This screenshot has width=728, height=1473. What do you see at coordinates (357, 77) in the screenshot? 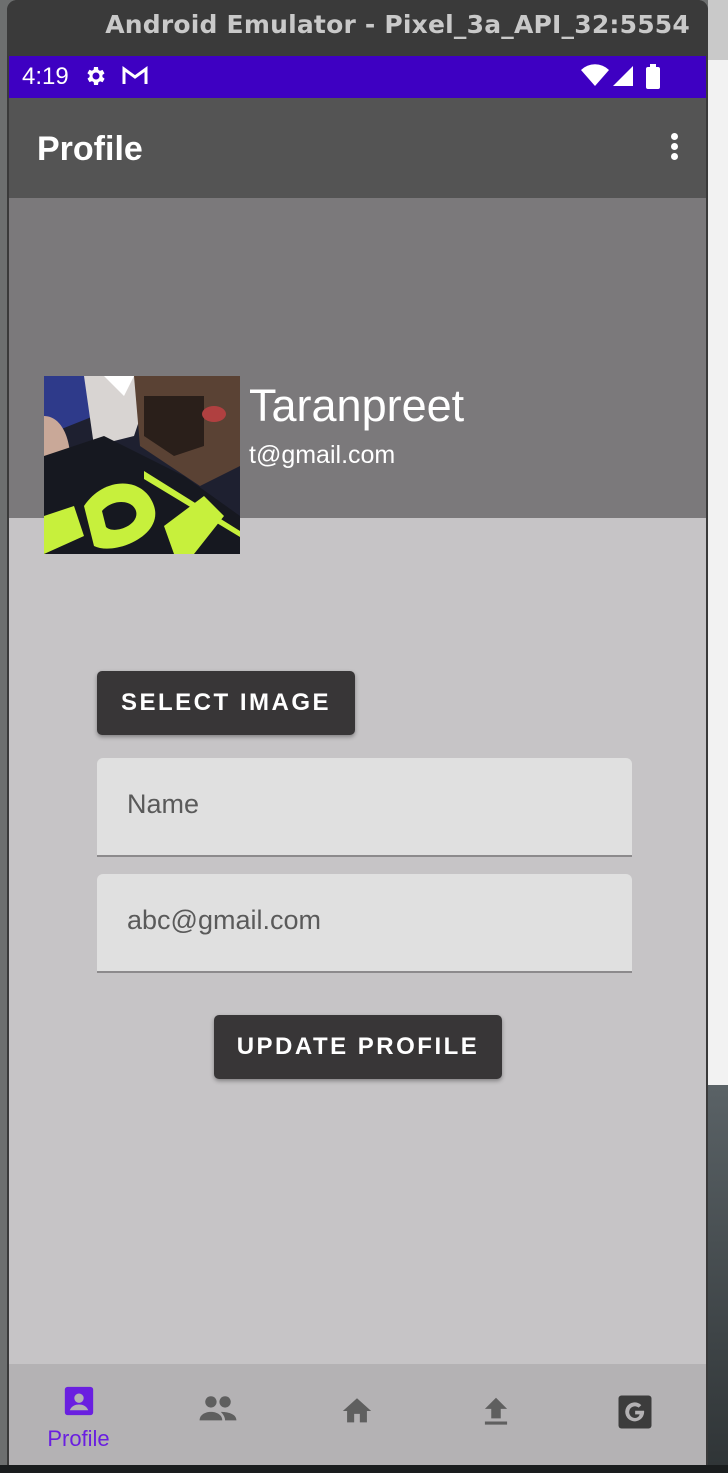
I see `status-bar: 4:19` at bounding box center [357, 77].